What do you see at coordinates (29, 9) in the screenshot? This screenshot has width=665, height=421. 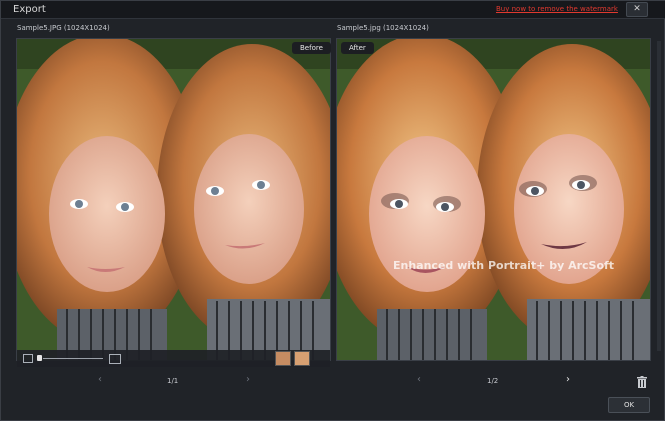 I see `dialog-title: Export` at bounding box center [29, 9].